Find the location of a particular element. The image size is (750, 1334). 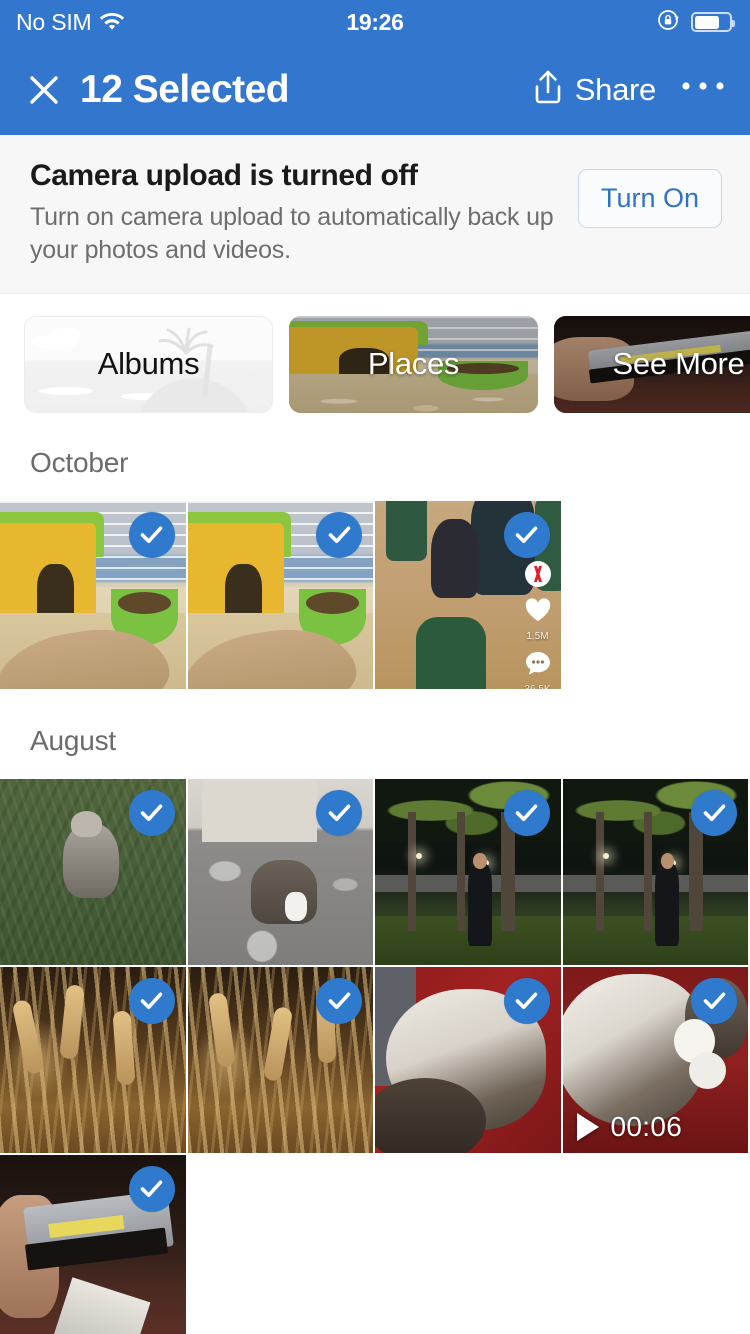

card-label: Places is located at coordinates (413, 363).